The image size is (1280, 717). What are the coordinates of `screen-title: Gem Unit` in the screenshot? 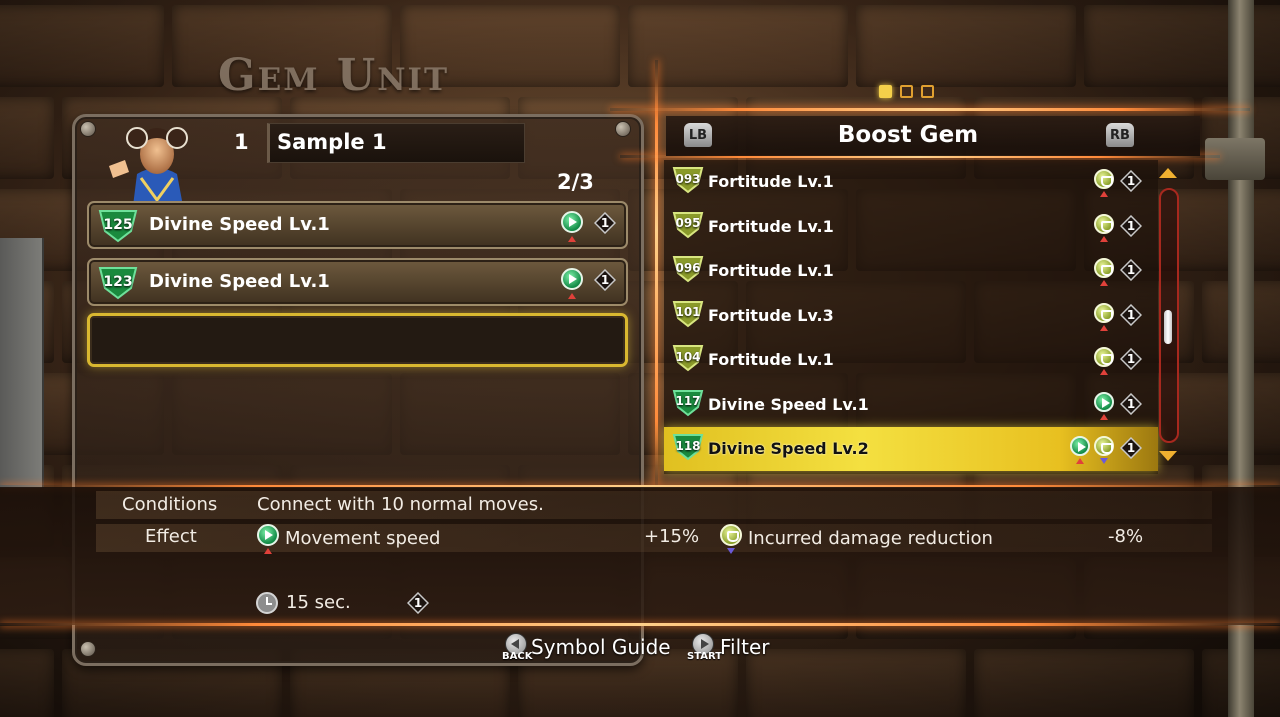 It's located at (334, 75).